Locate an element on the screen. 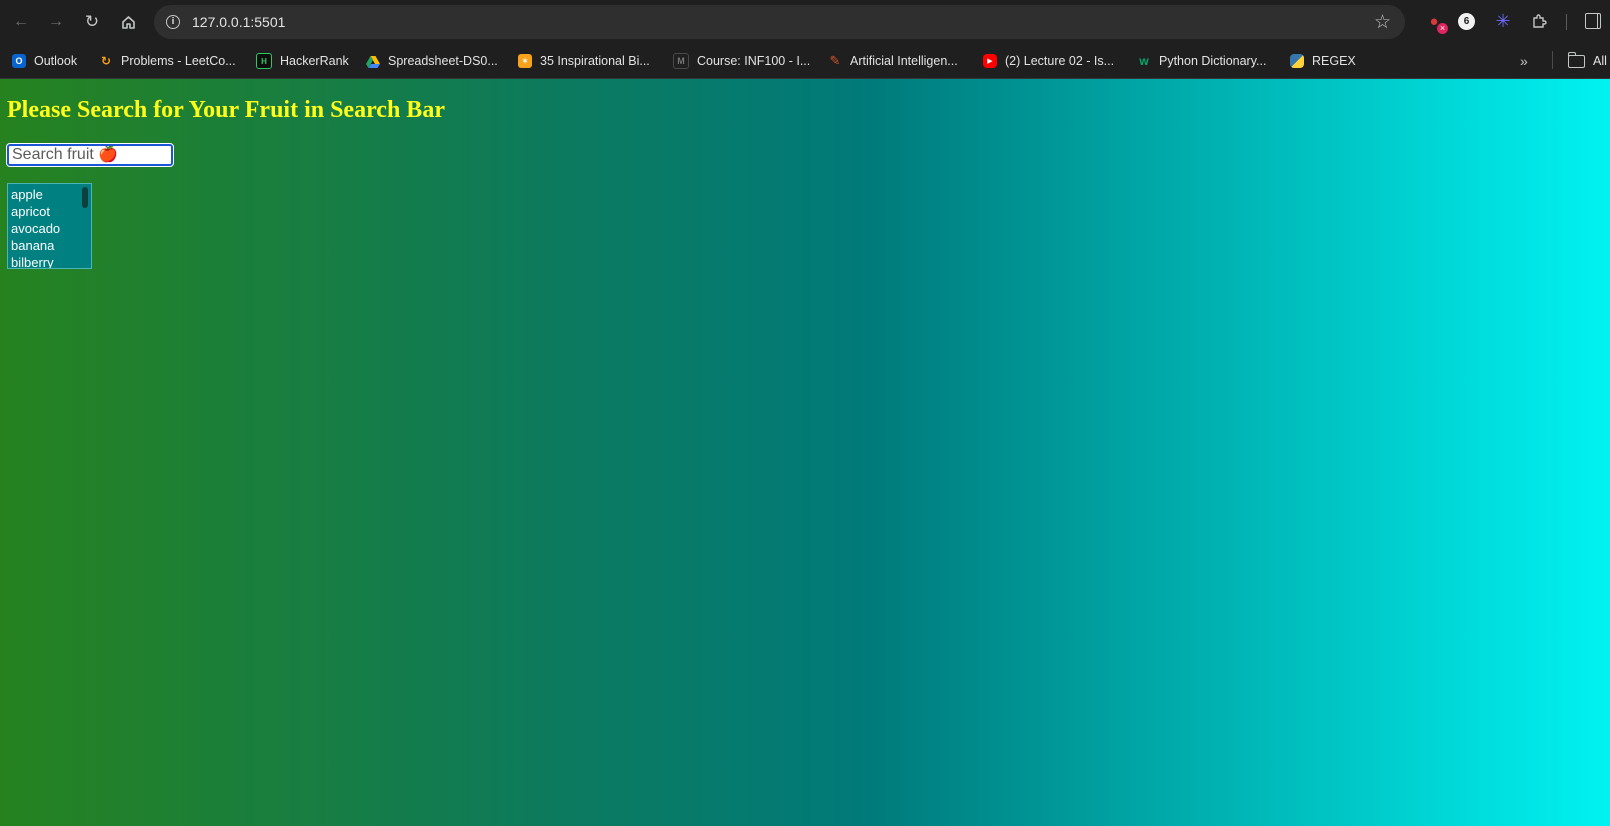 This screenshot has width=1610, height=826. extensions-puzzle-icon is located at coordinates (1539, 21).